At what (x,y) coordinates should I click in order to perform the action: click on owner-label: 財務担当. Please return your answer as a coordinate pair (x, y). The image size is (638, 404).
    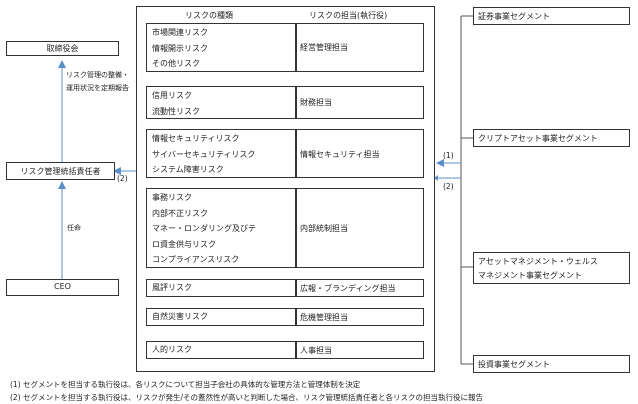
    Looking at the image, I should click on (316, 102).